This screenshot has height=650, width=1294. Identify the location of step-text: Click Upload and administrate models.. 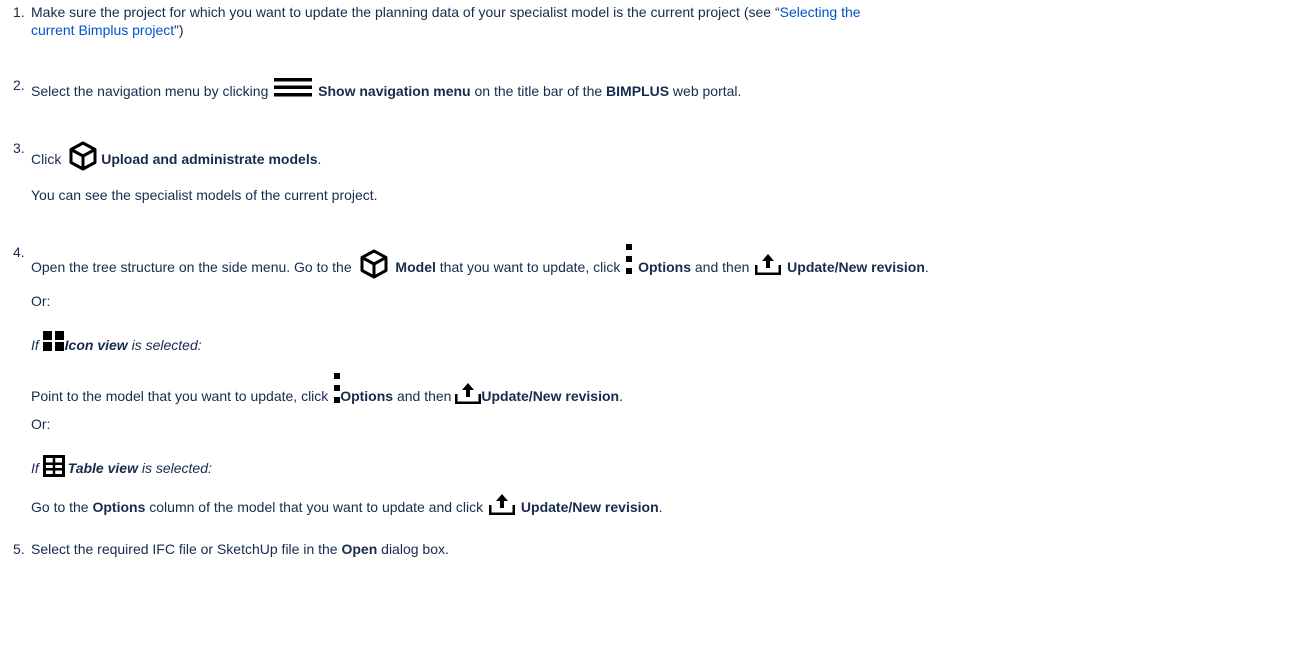
(176, 156).